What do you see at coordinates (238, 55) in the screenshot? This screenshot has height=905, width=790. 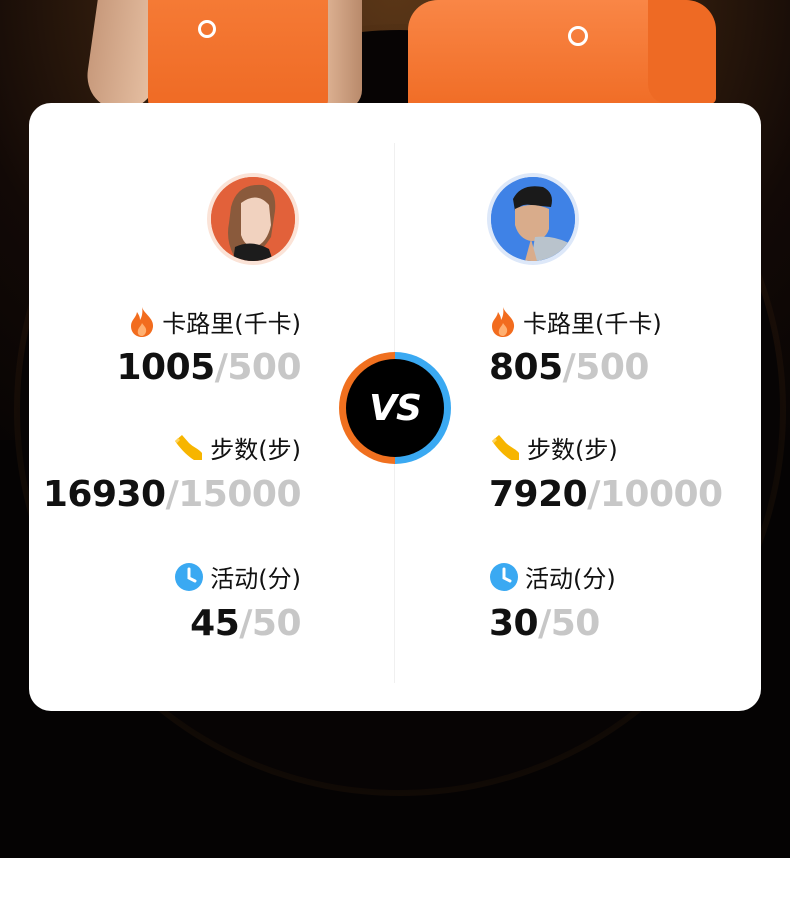 I see `female-orange-shirt` at bounding box center [238, 55].